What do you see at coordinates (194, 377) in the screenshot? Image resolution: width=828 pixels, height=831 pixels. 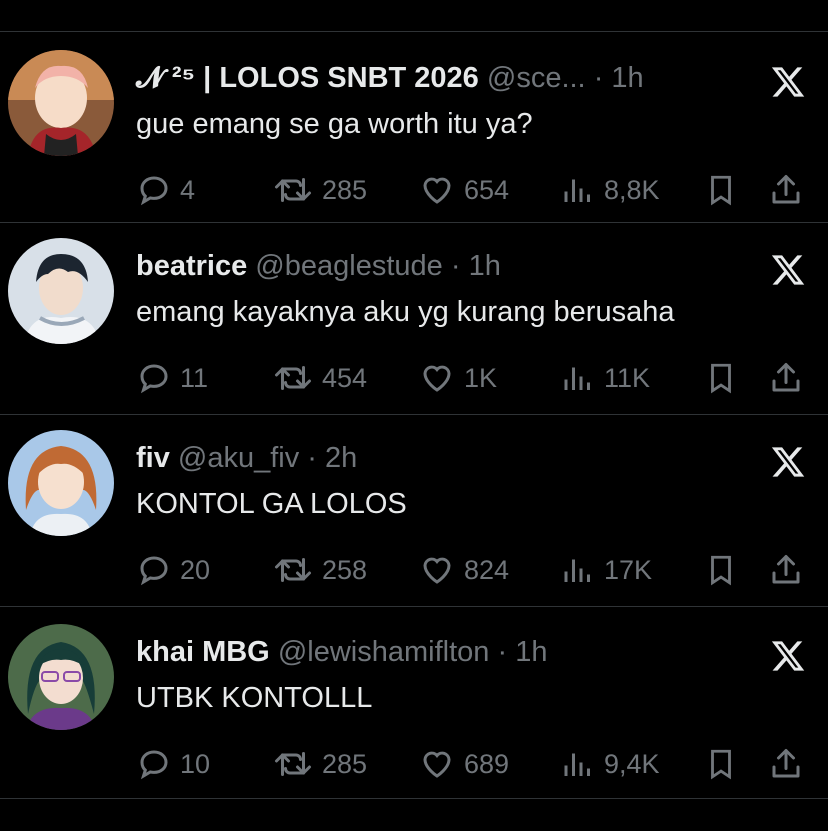 I see `reply-count: 11` at bounding box center [194, 377].